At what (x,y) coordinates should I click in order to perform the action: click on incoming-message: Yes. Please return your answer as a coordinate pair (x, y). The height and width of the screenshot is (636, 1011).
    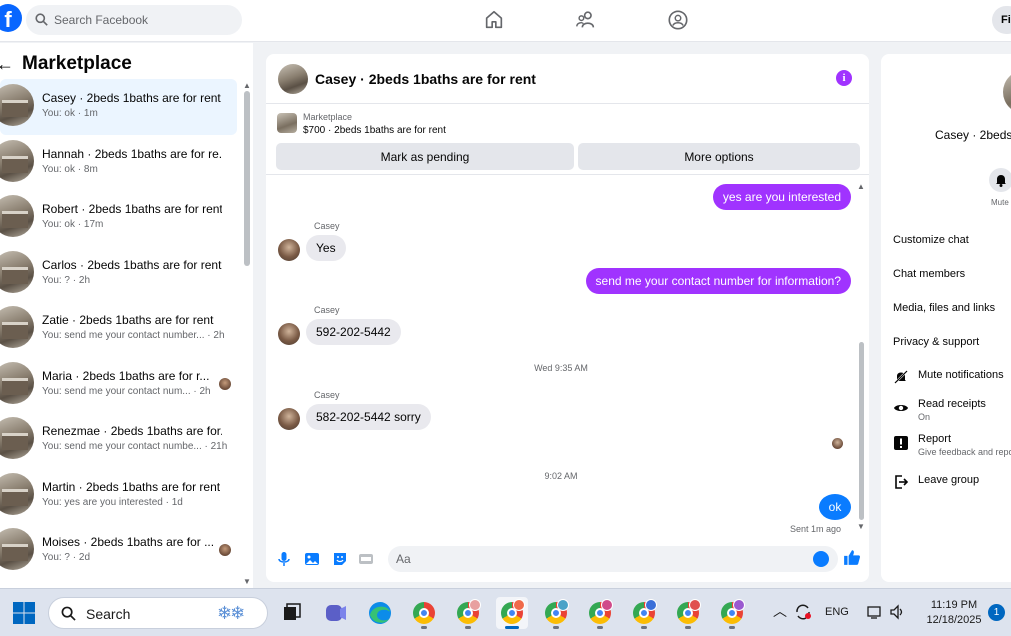
    Looking at the image, I should click on (326, 248).